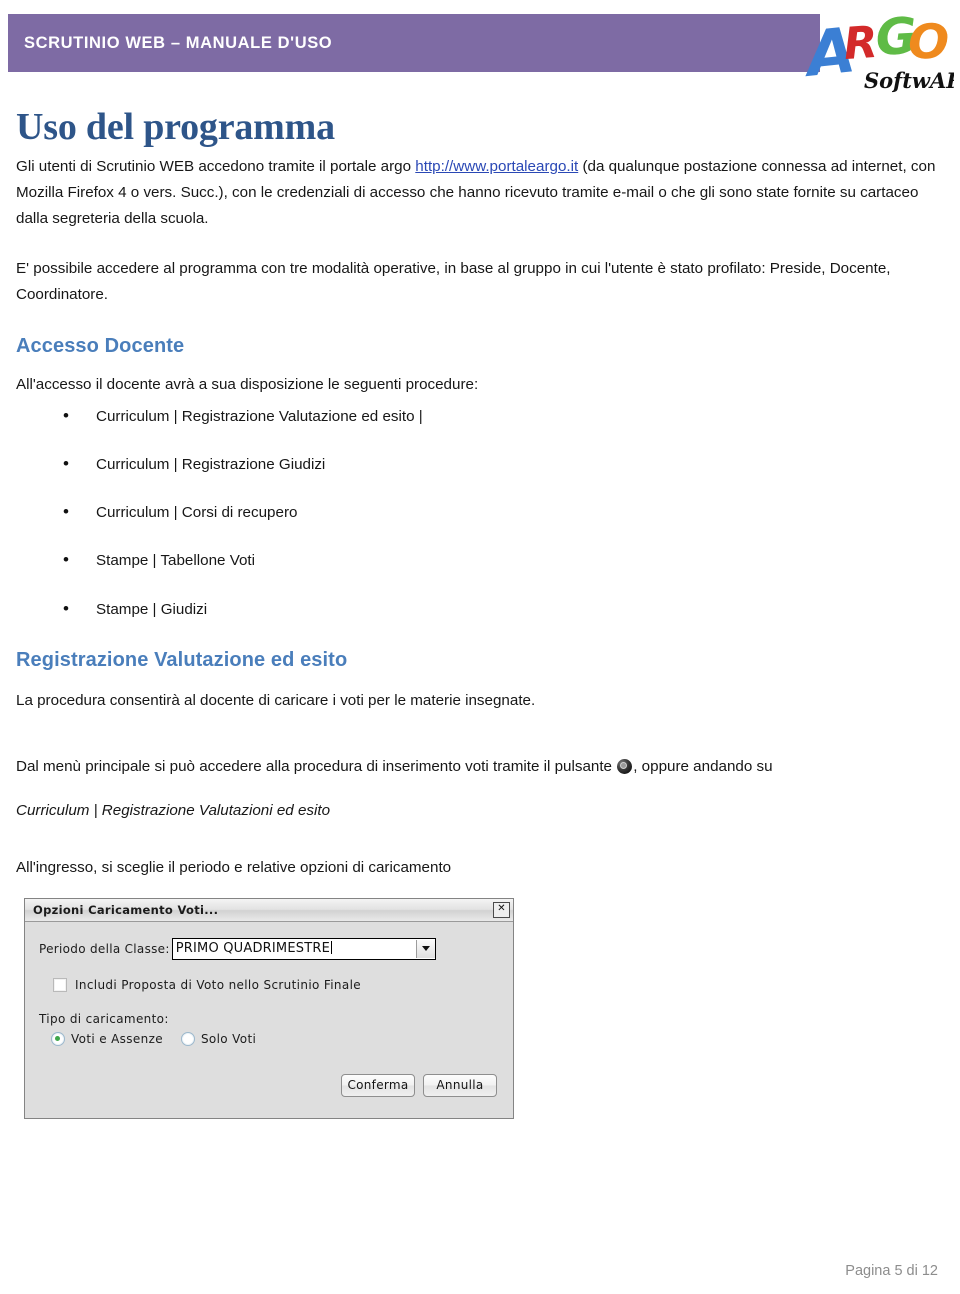 The image size is (960, 1294). What do you see at coordinates (928, 42) in the screenshot?
I see `svg-text: O` at bounding box center [928, 42].